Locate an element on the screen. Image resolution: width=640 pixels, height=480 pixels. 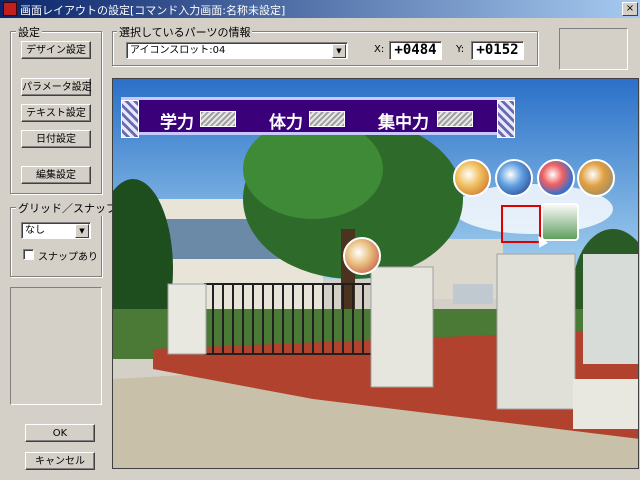
snap-checkbox-label: スナップあり is located at coordinates (68, 257).